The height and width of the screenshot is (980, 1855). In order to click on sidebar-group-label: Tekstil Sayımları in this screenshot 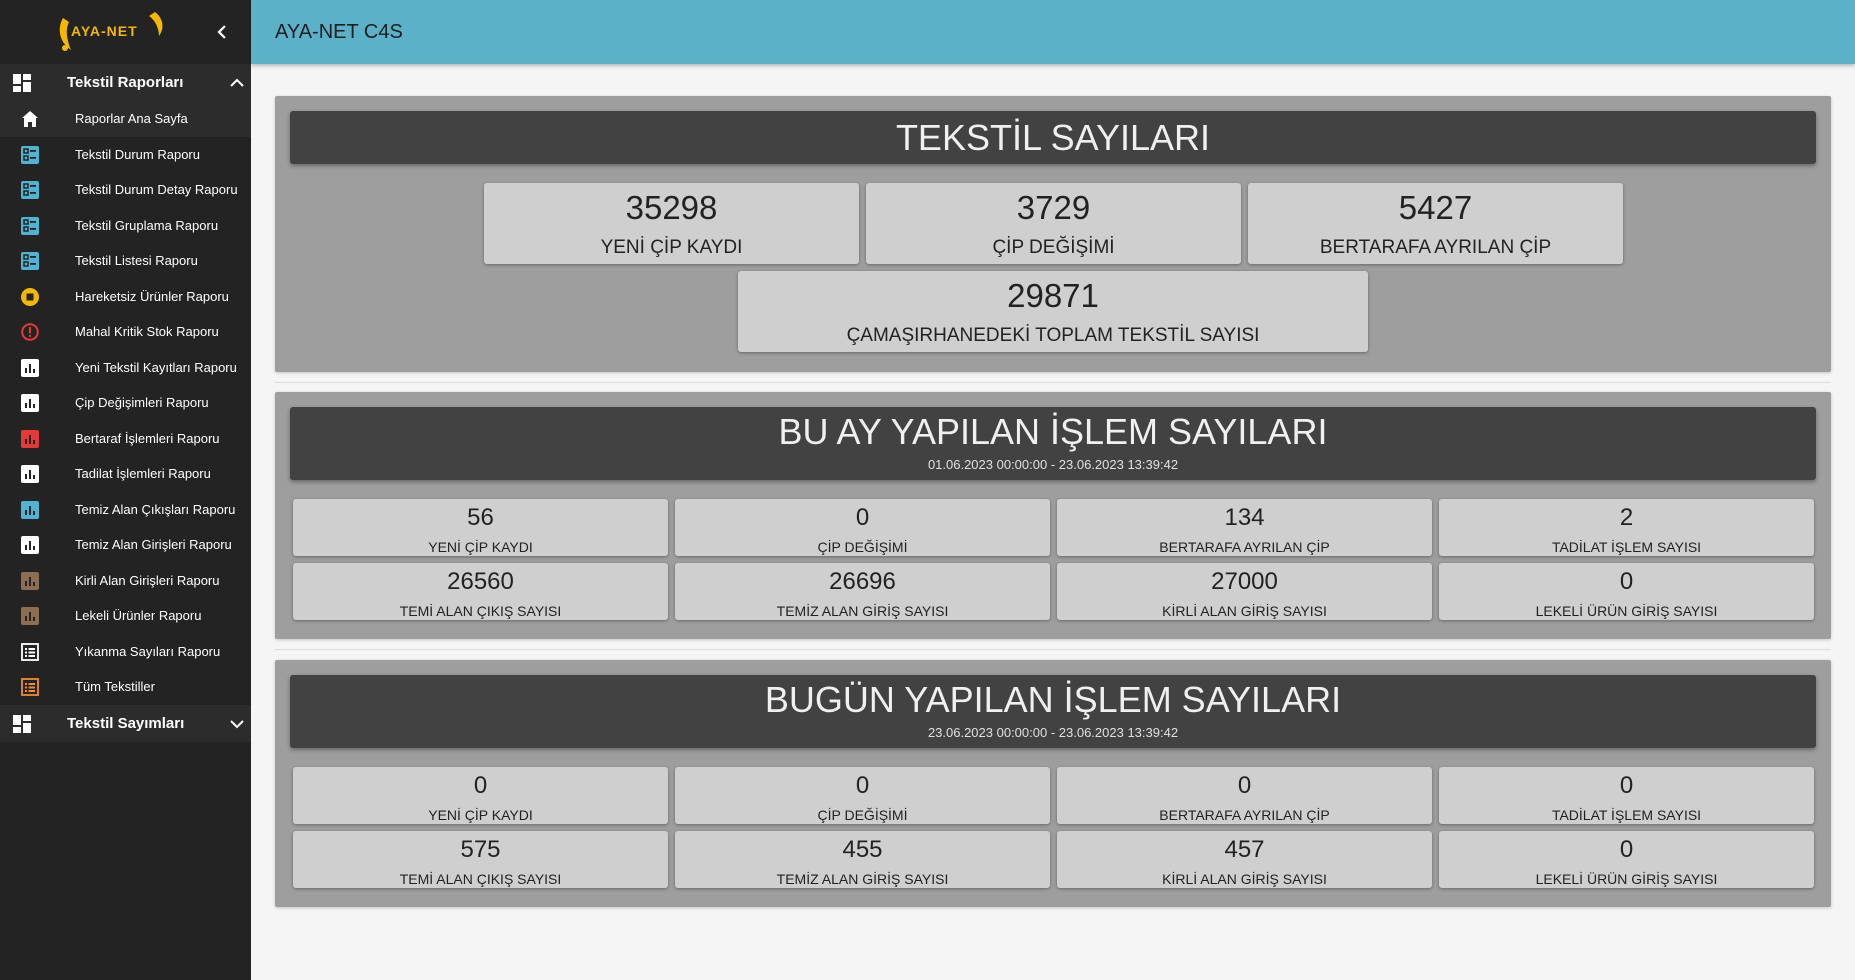, I will do `click(126, 723)`.